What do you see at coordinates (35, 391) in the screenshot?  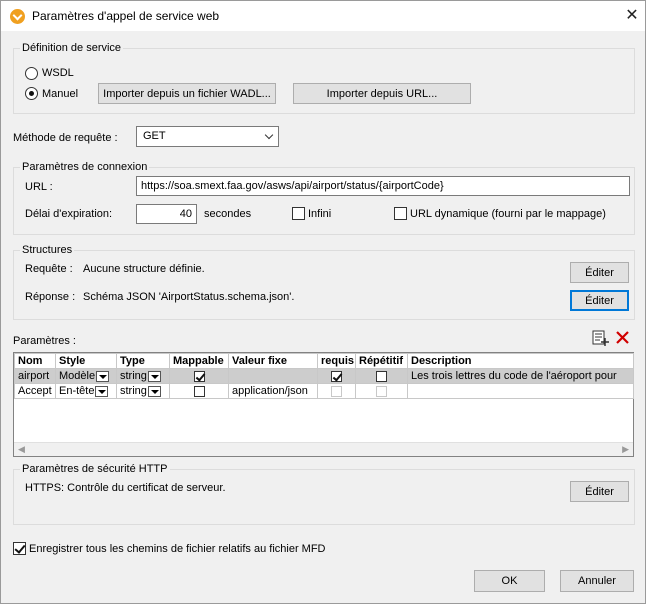 I see `param-name-cell: Accept` at bounding box center [35, 391].